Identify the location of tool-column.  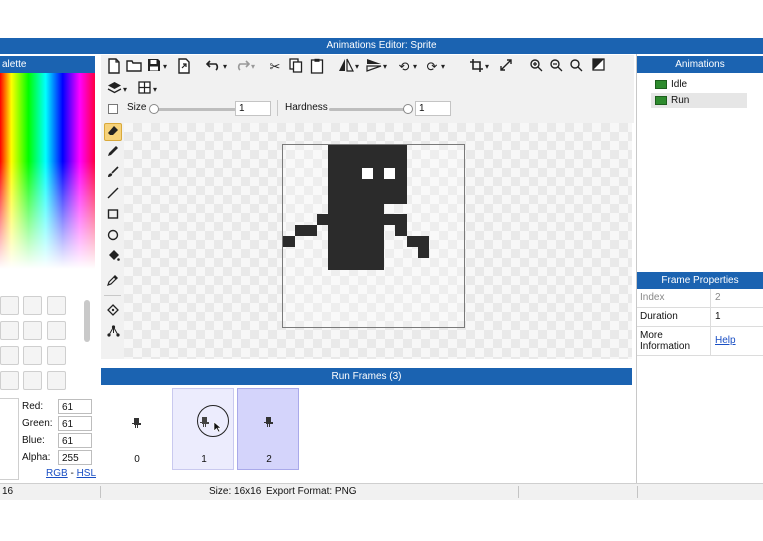
(112, 241).